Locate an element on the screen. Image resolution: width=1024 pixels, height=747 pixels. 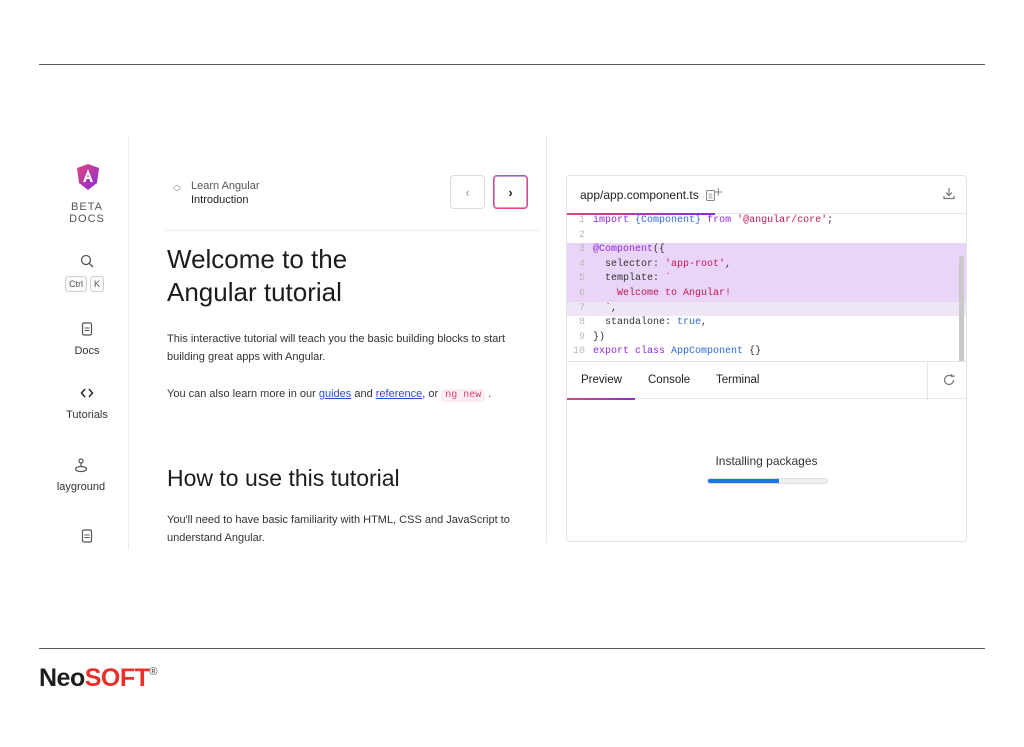
search-icon is located at coordinates (87, 261).